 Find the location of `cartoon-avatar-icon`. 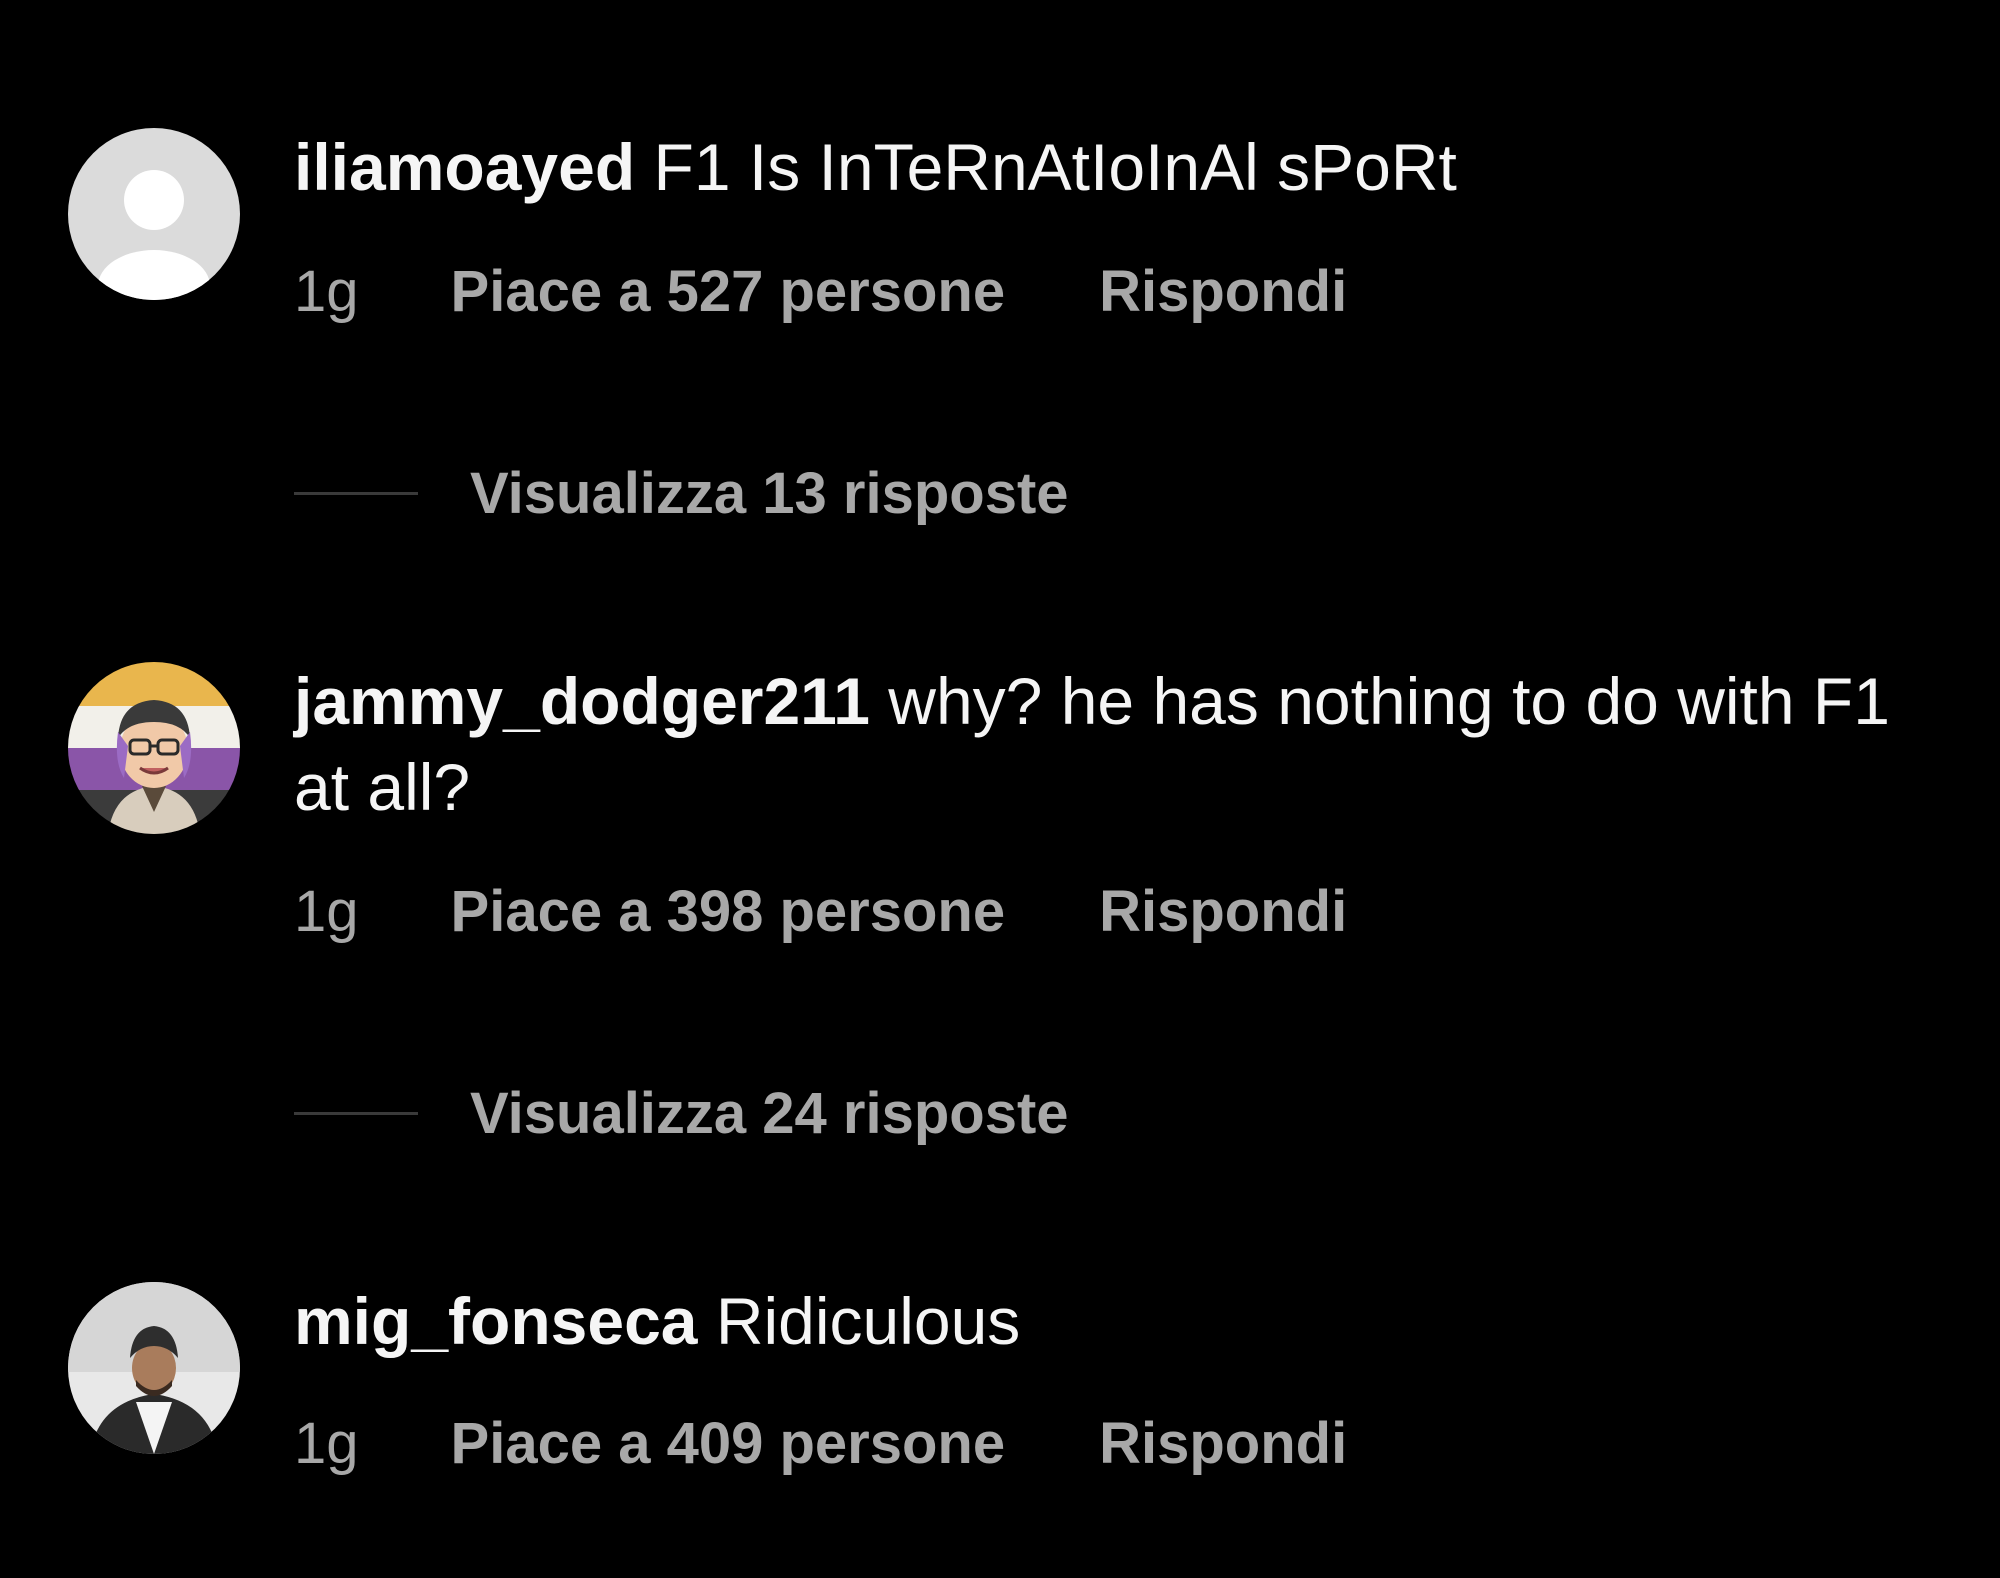

cartoon-avatar-icon is located at coordinates (154, 748).